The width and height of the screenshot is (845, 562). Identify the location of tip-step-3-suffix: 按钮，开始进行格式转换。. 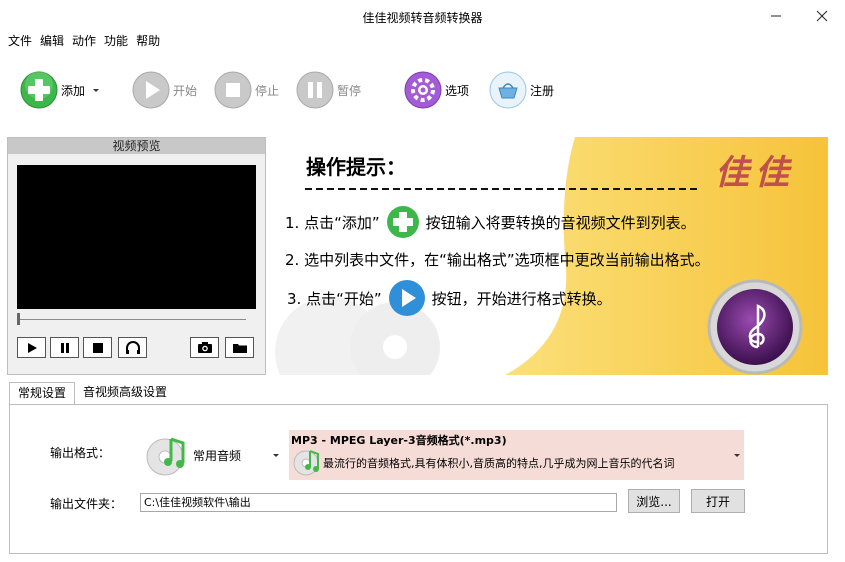
(521, 298).